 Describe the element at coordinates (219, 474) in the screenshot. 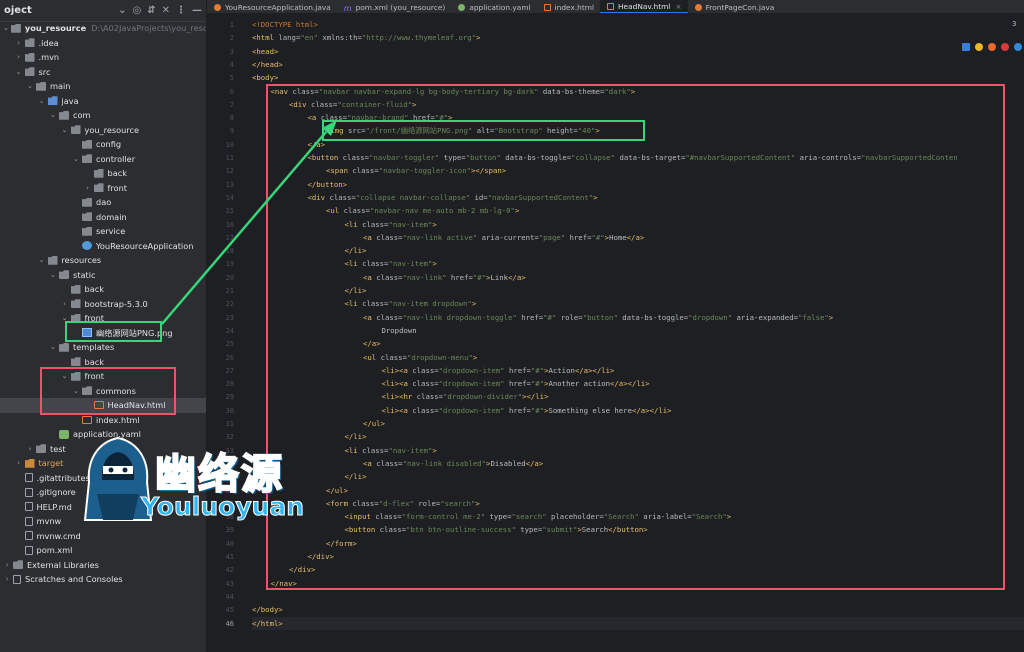

I see `watermark-chinese-text: 幽络源` at that location.